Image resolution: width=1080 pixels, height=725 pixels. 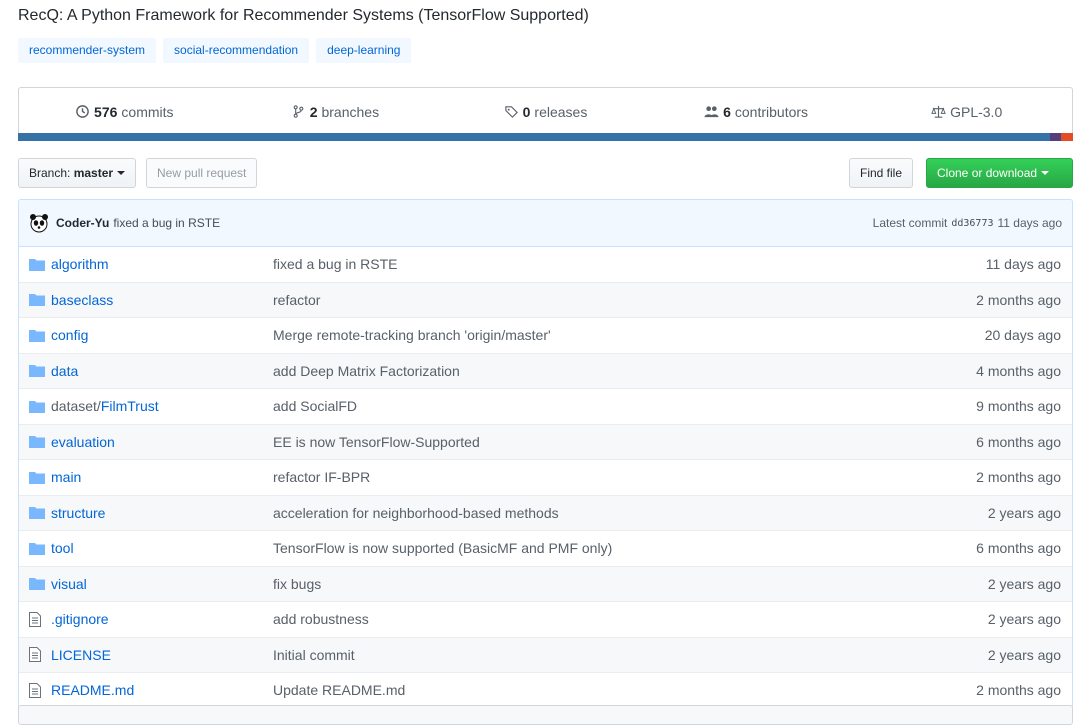 What do you see at coordinates (629, 264) in the screenshot?
I see `file-commit-message: fixed a bug in RSTE` at bounding box center [629, 264].